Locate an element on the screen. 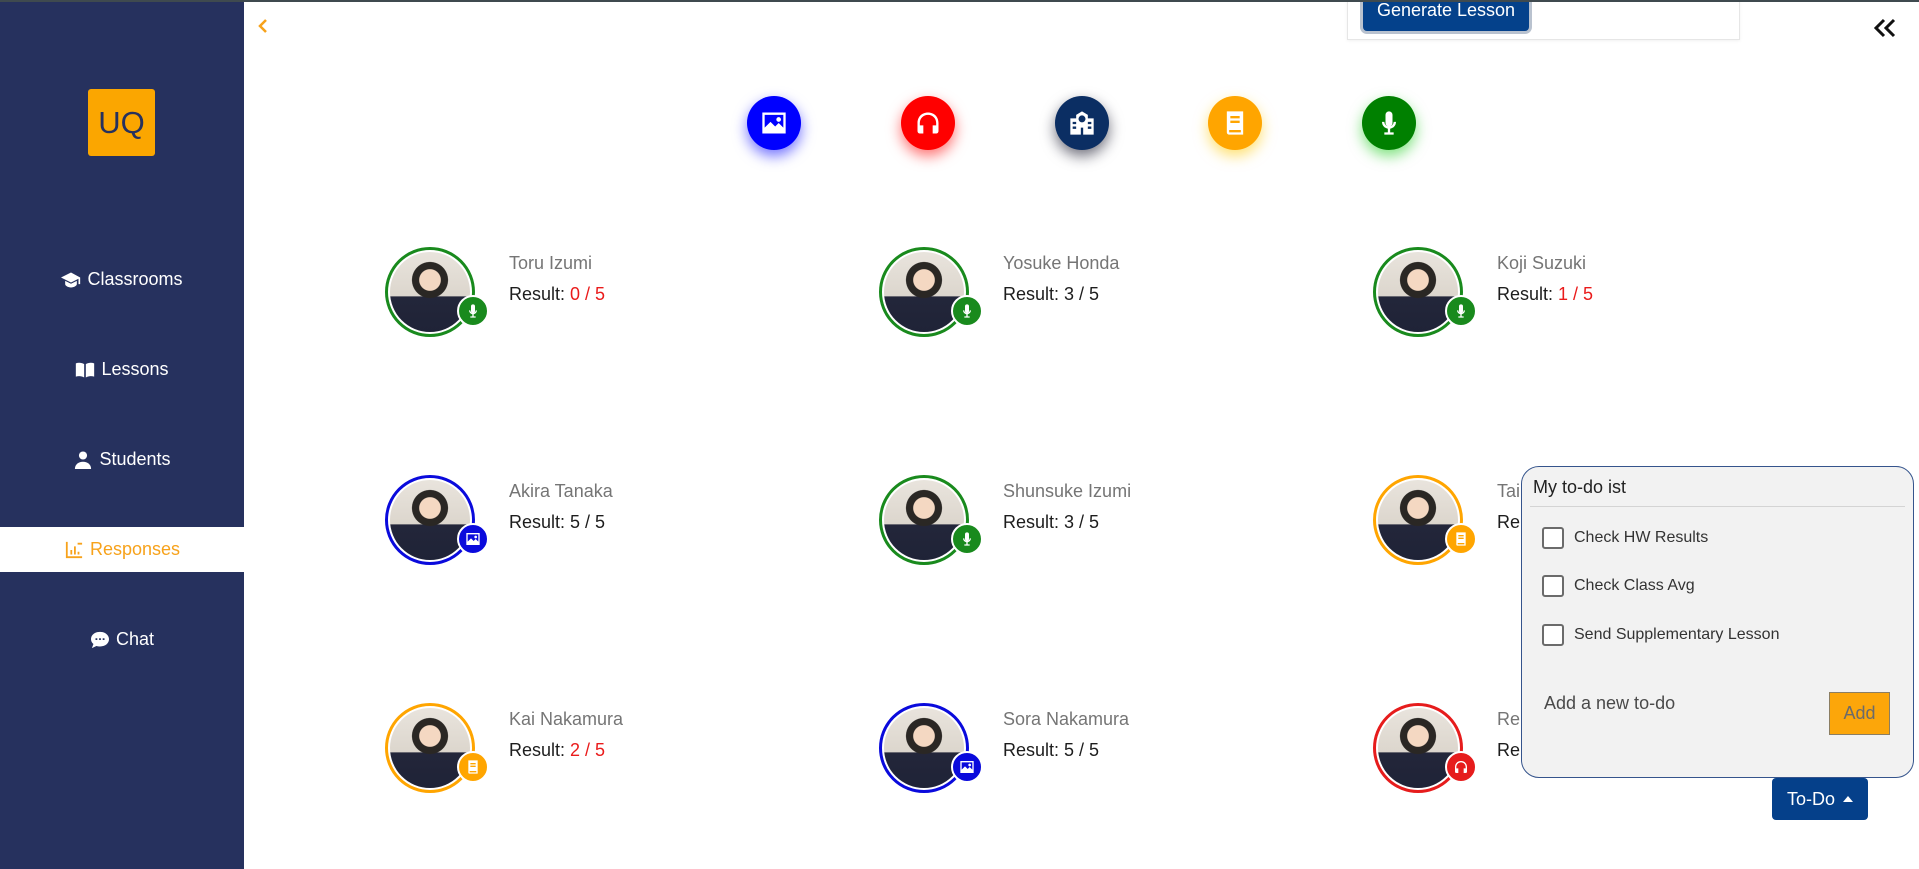  student-name: Re is located at coordinates (1509, 719).